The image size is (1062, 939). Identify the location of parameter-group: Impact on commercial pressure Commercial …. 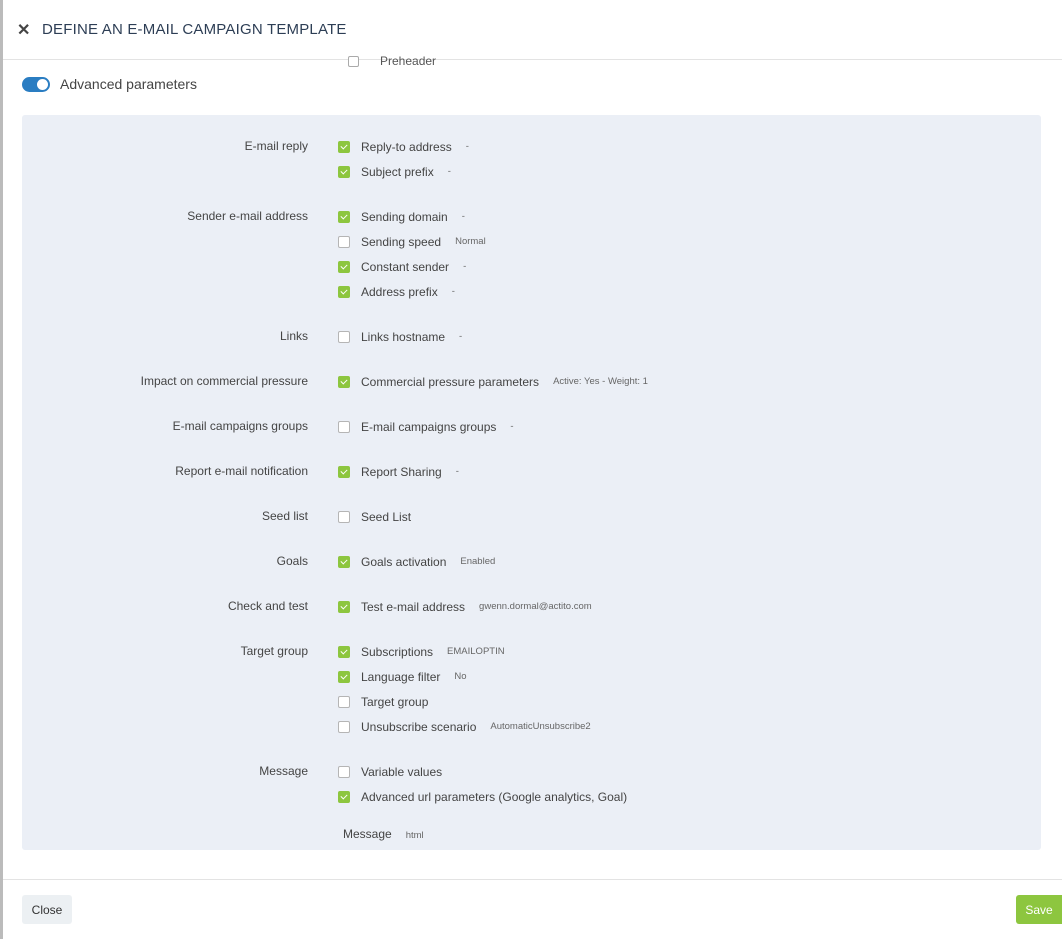
(531, 381).